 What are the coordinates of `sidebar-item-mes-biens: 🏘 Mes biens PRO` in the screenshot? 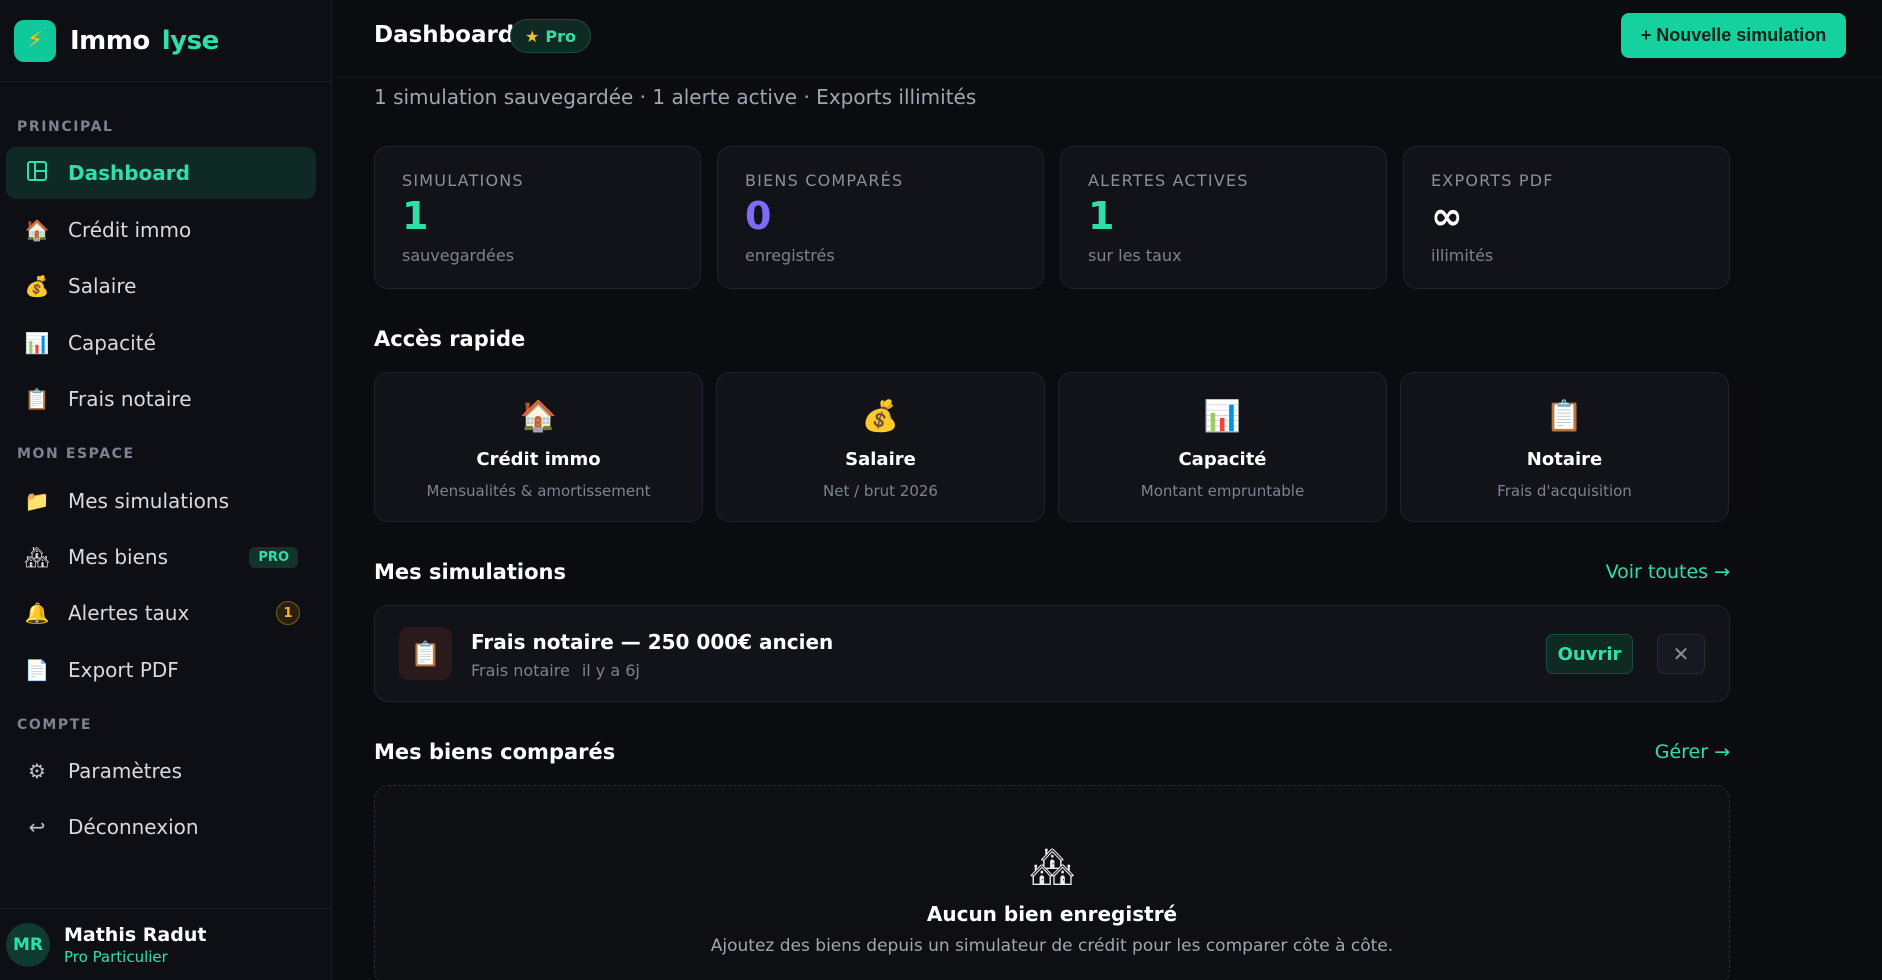 It's located at (161, 557).